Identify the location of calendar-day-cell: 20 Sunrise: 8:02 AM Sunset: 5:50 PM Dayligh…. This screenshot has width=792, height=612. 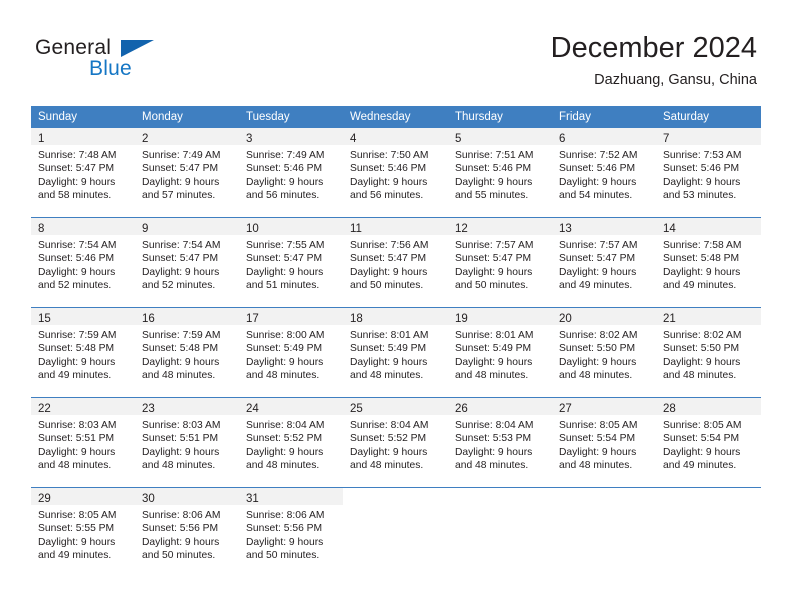
(604, 352).